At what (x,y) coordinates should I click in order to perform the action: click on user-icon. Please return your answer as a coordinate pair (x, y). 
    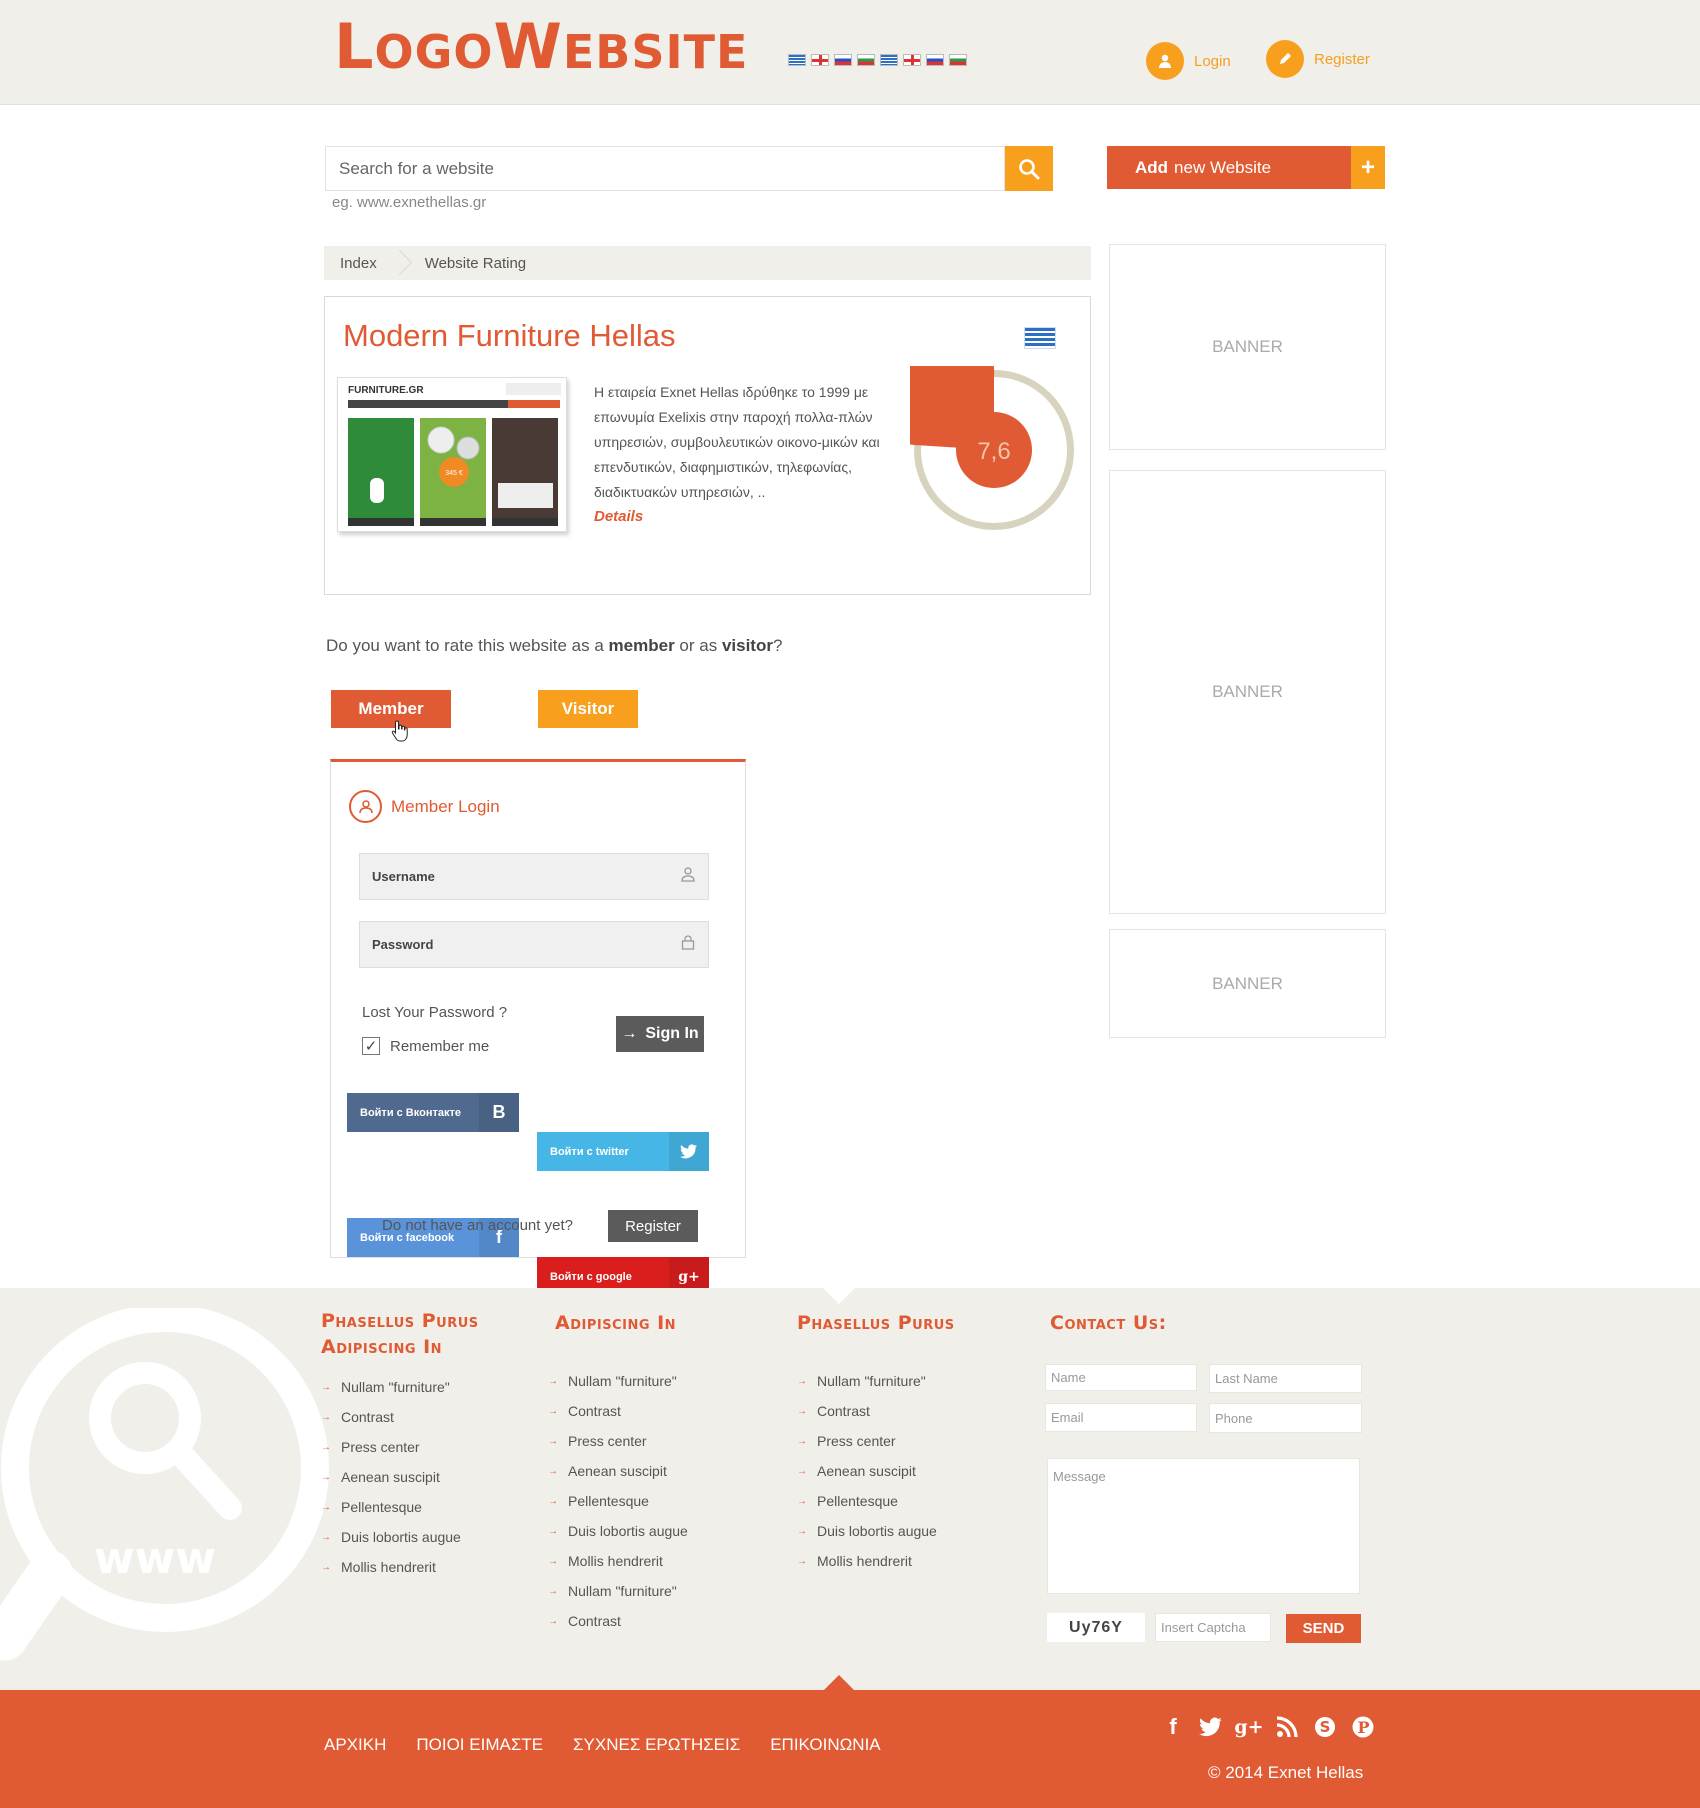
    Looking at the image, I should click on (688, 876).